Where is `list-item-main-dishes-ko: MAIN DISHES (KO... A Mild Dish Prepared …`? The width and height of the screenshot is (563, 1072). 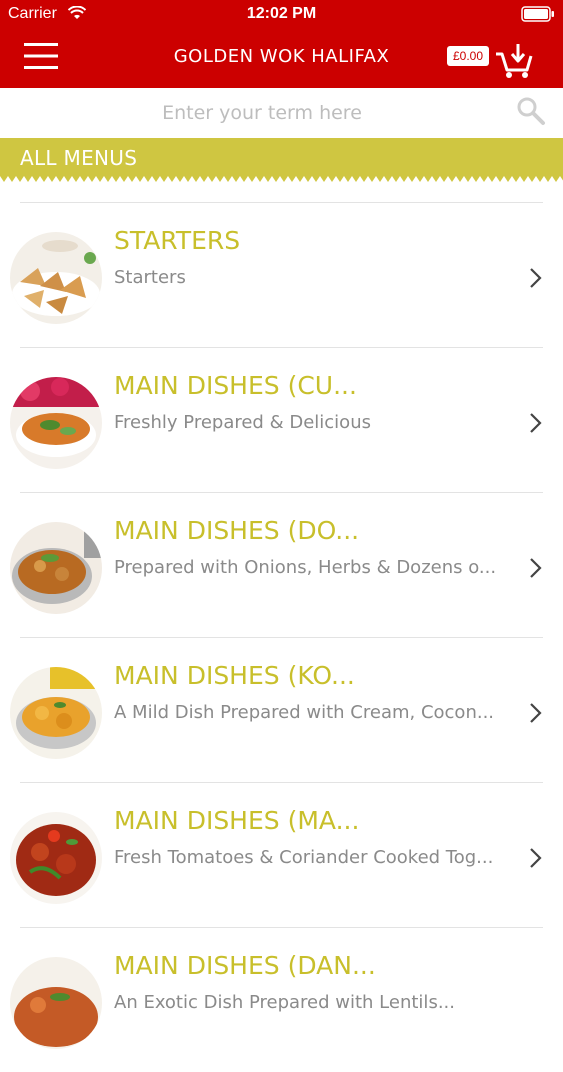
list-item-main-dishes-ko: MAIN DISHES (KO... A Mild Dish Prepared … is located at coordinates (281, 709).